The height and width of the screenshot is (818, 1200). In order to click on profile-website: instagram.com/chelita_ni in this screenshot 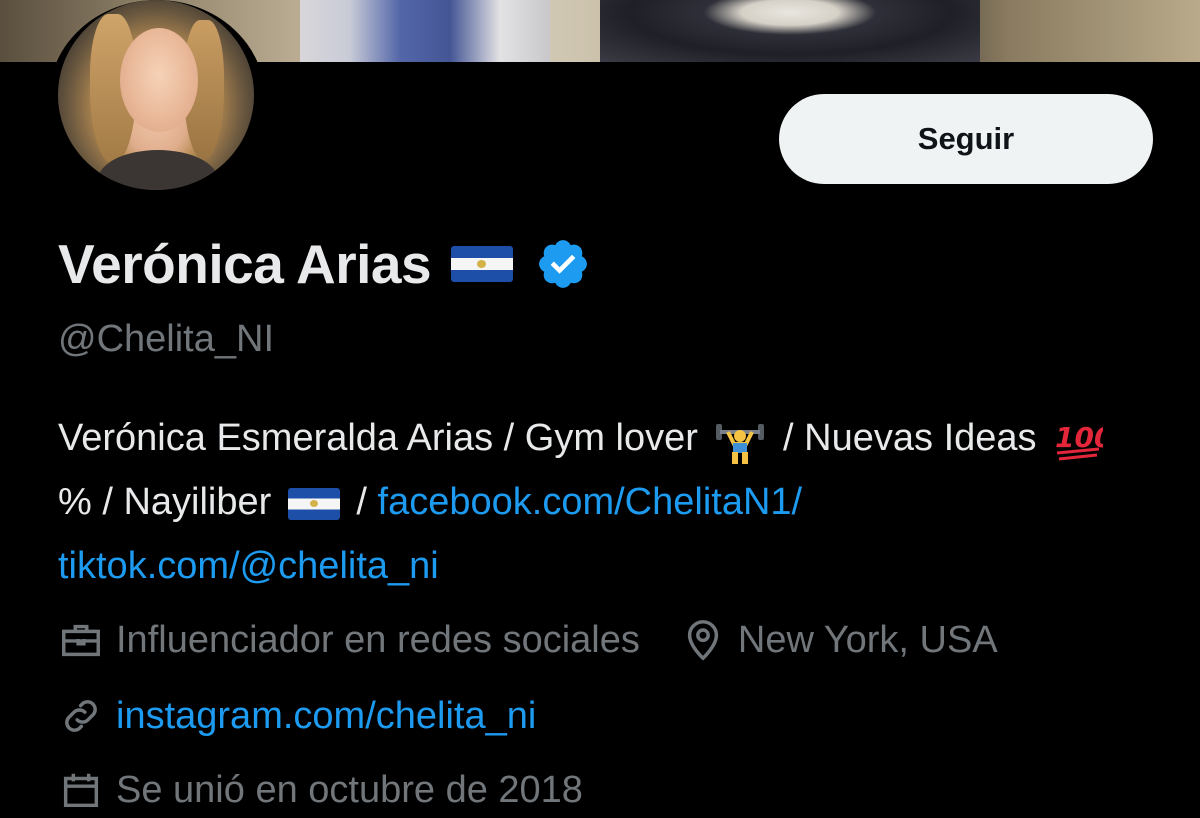, I will do `click(297, 716)`.